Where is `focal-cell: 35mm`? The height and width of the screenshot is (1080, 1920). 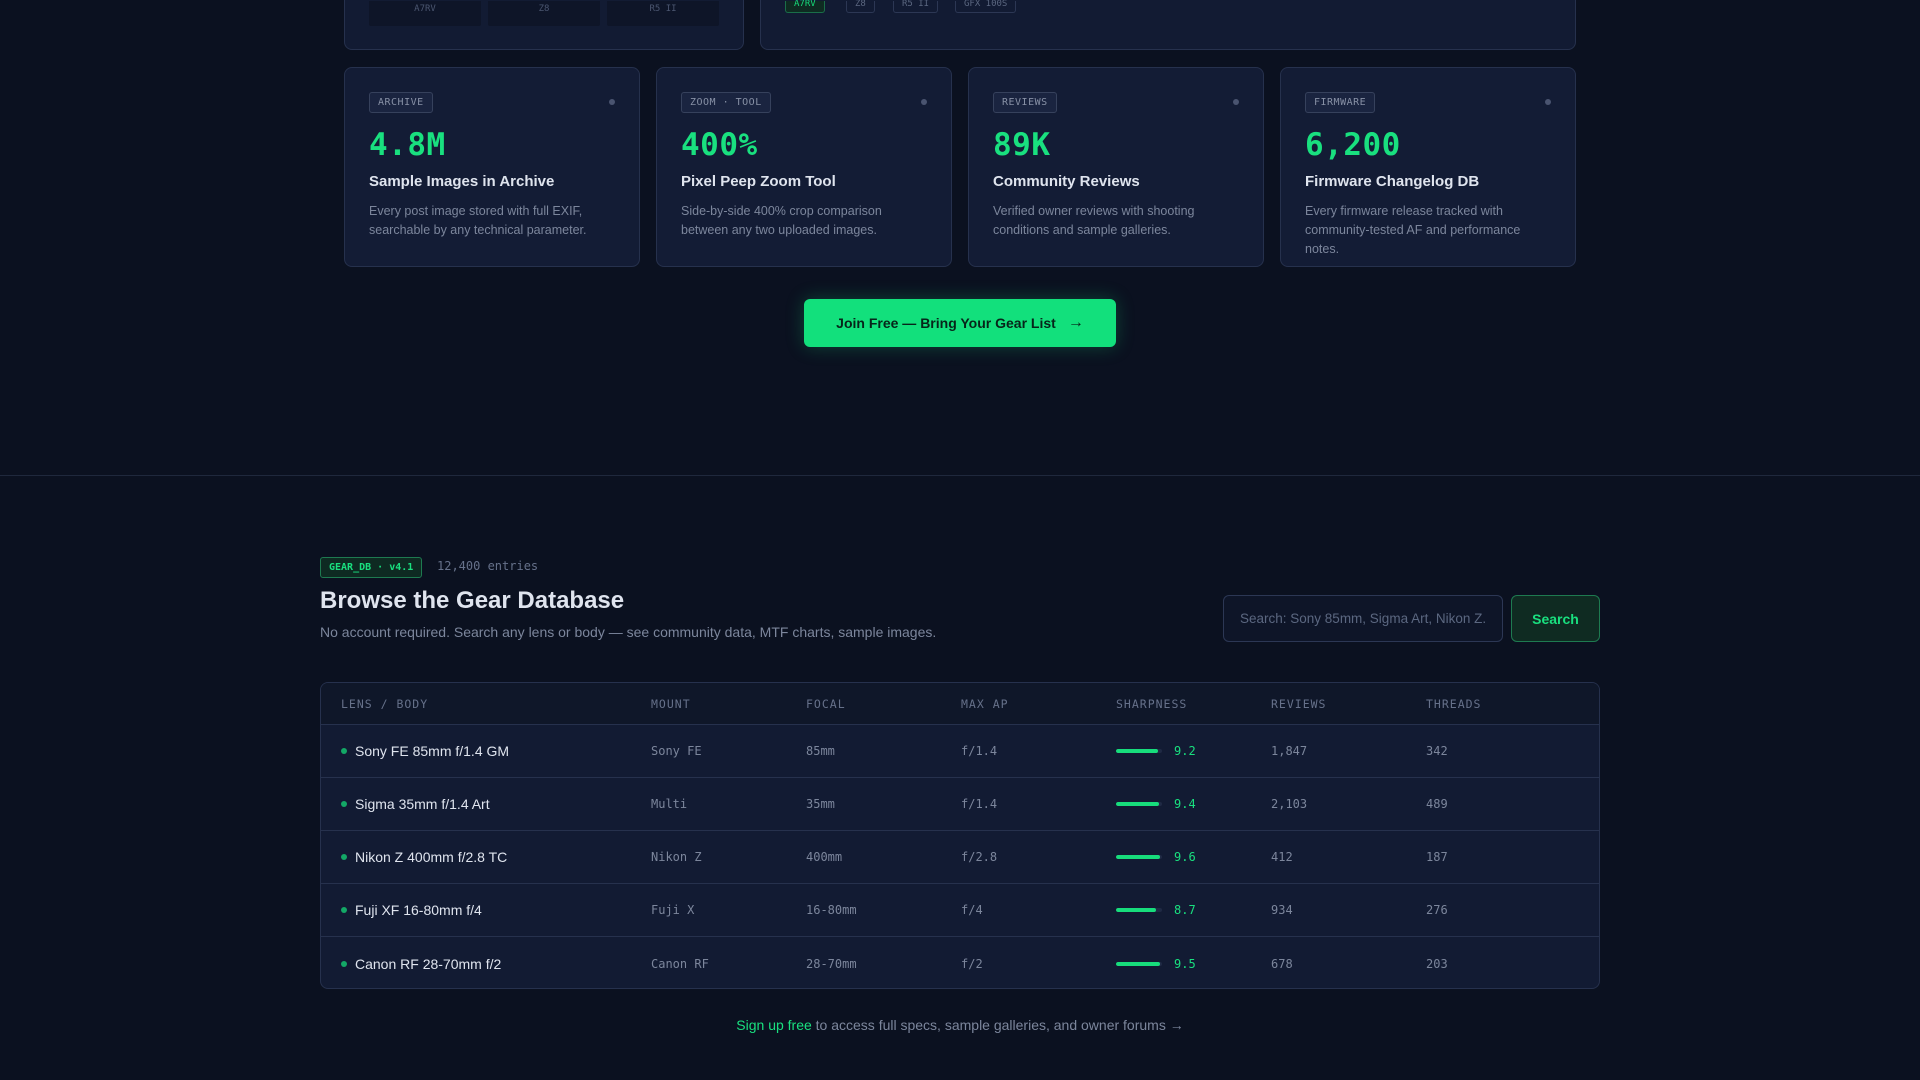 focal-cell: 35mm is located at coordinates (820, 804).